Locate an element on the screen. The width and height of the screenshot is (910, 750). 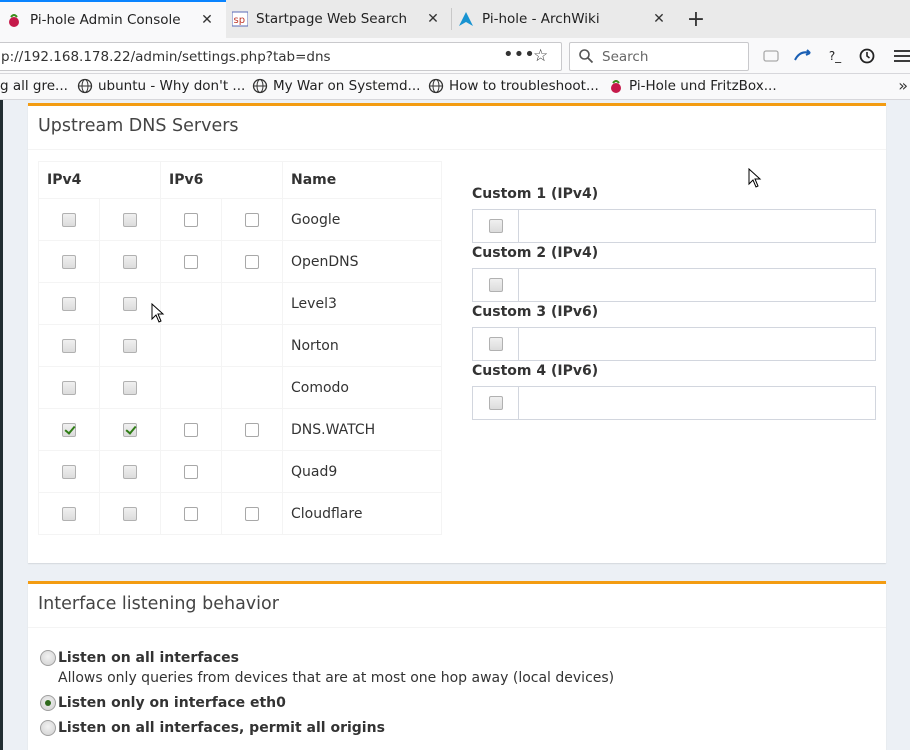
tab-startpage: sp Startpage Web Search ✕ is located at coordinates (339, 19).